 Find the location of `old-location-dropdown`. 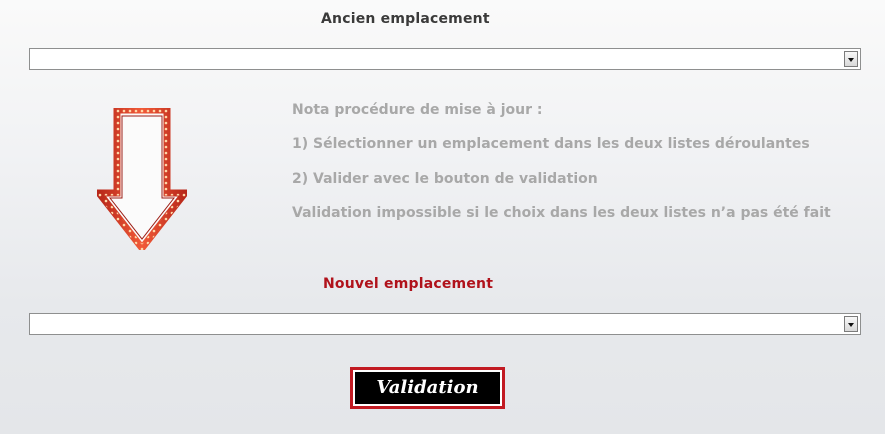

old-location-dropdown is located at coordinates (445, 59).